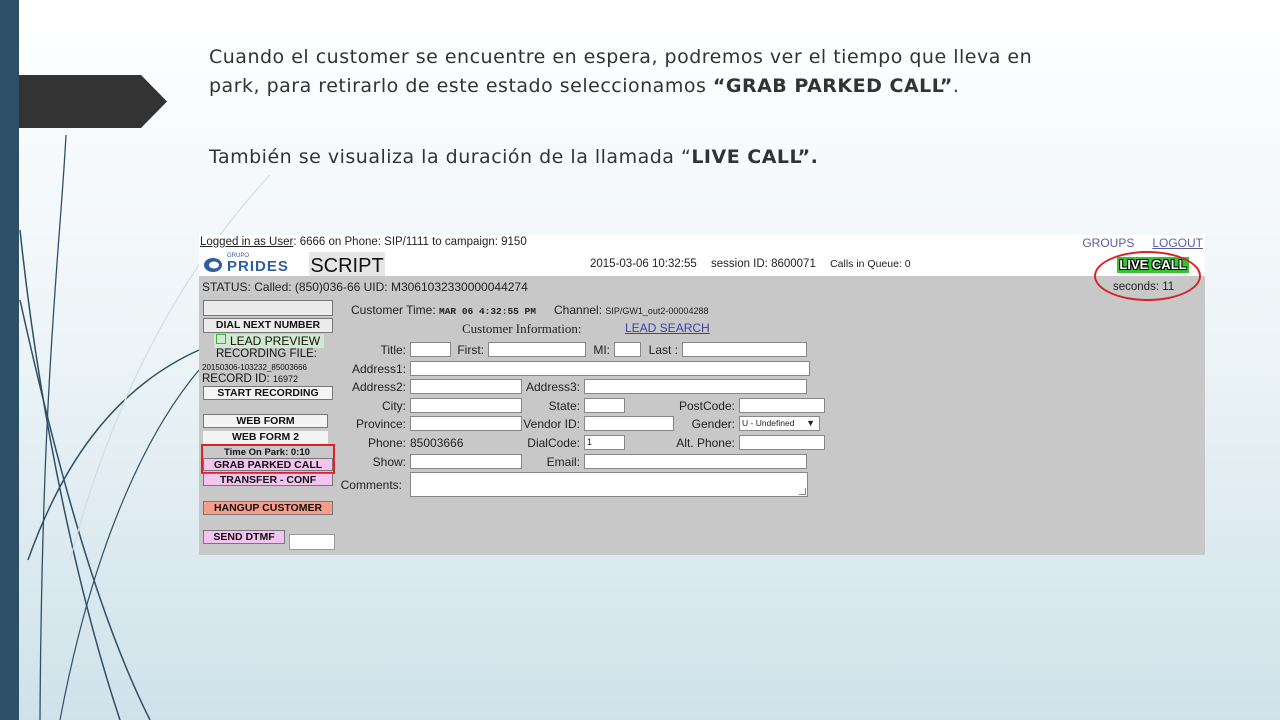  Describe the element at coordinates (782, 405) in the screenshot. I see `postcode-field` at that location.